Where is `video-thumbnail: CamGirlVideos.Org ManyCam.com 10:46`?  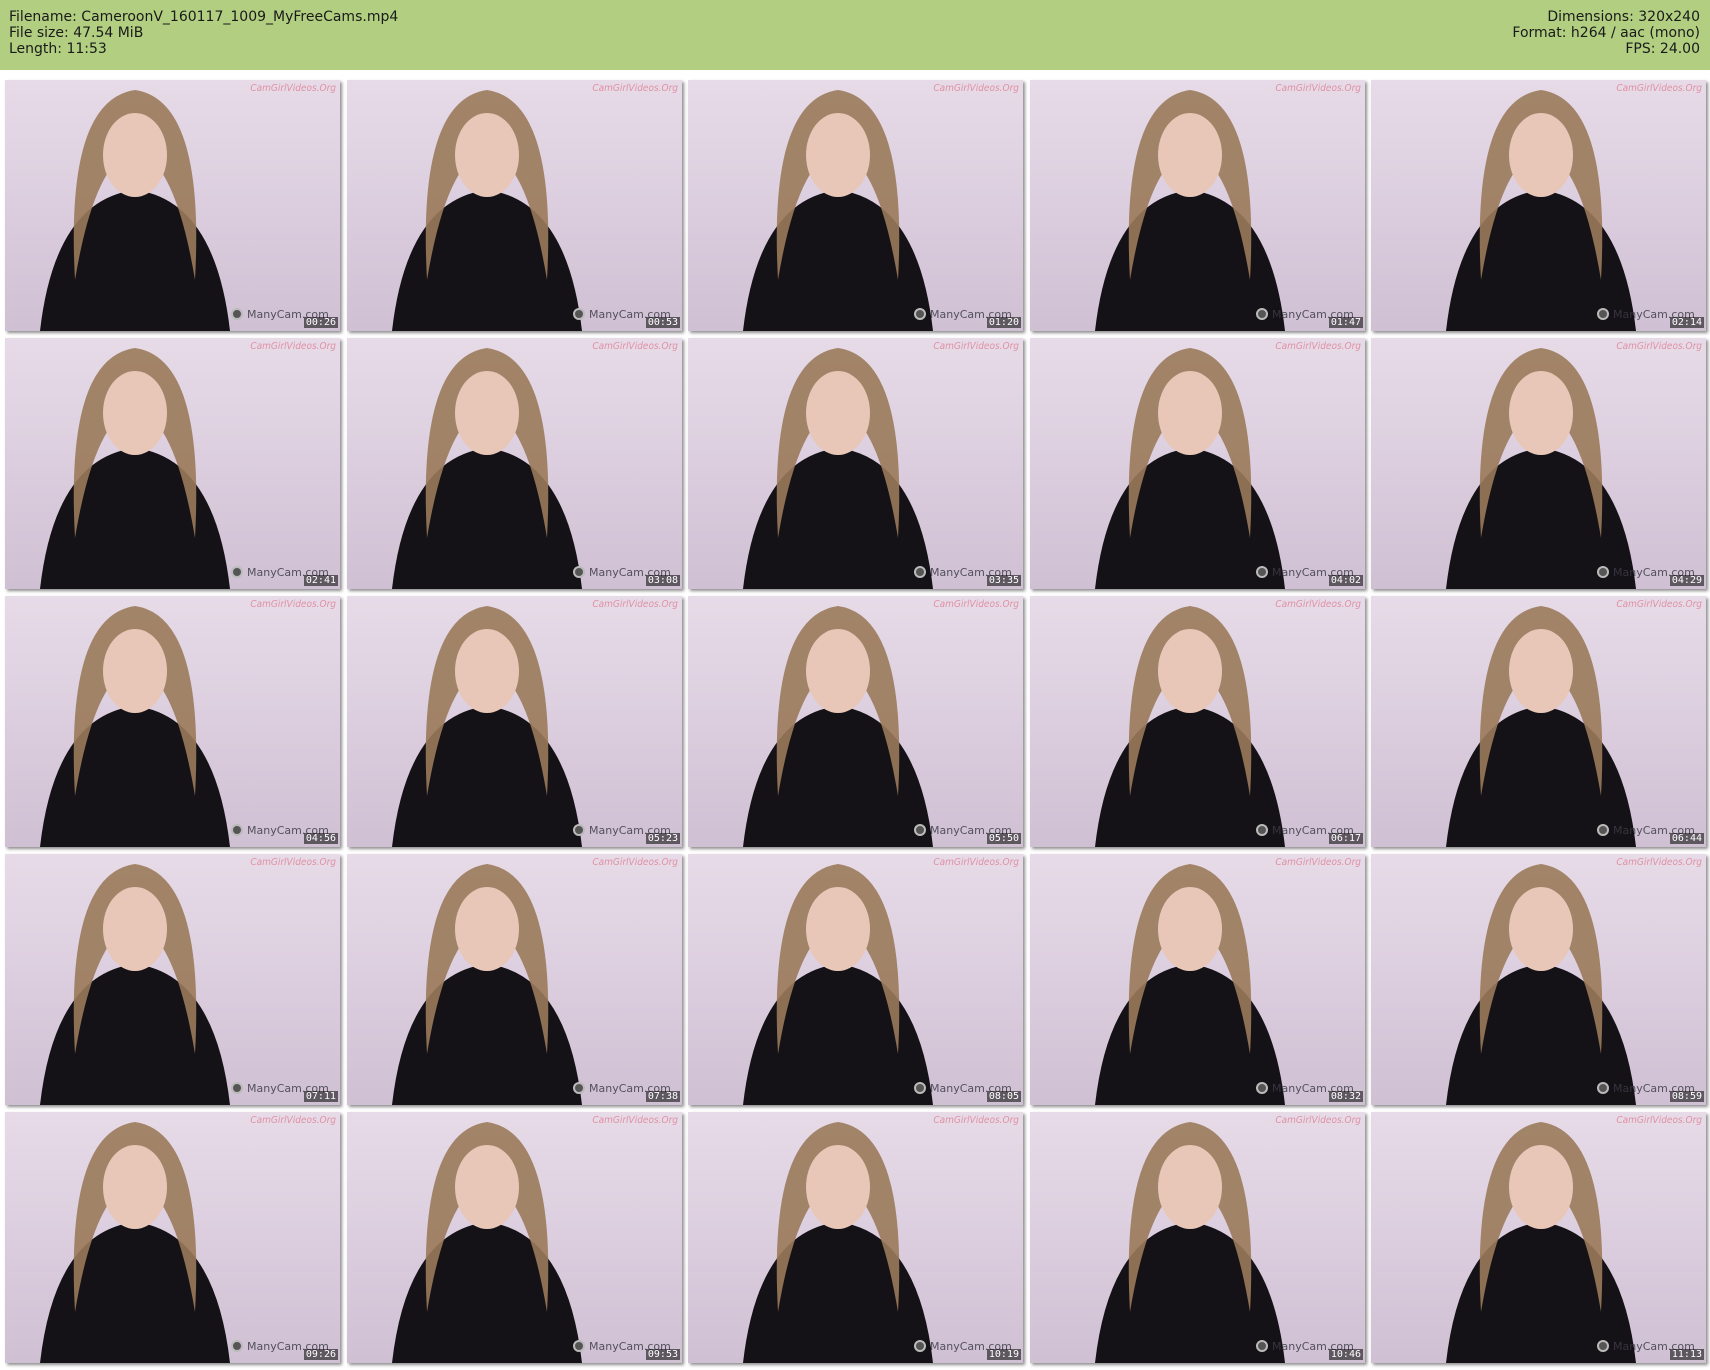 video-thumbnail: CamGirlVideos.Org ManyCam.com 10:46 is located at coordinates (1197, 1237).